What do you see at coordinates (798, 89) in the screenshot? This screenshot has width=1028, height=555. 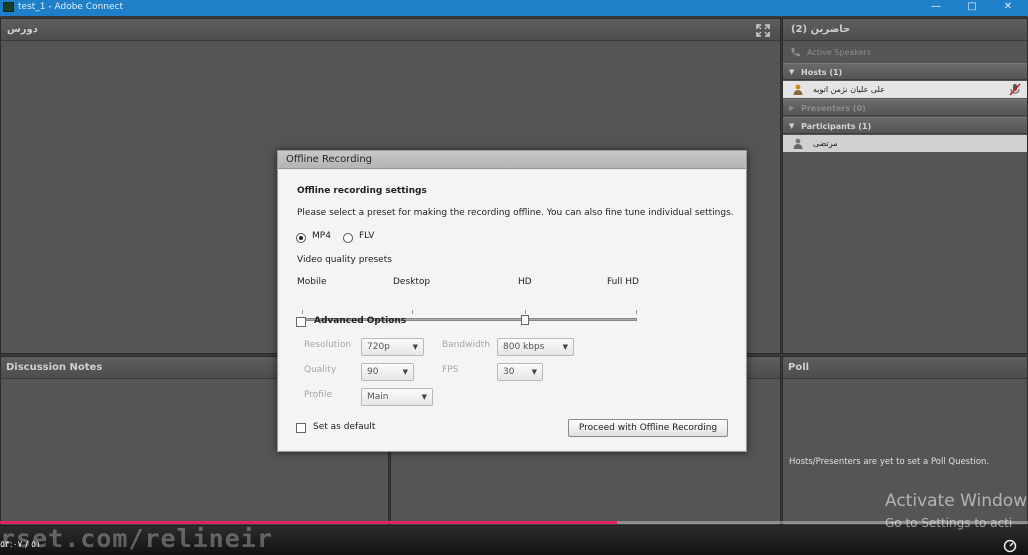 I see `host-person-icon` at bounding box center [798, 89].